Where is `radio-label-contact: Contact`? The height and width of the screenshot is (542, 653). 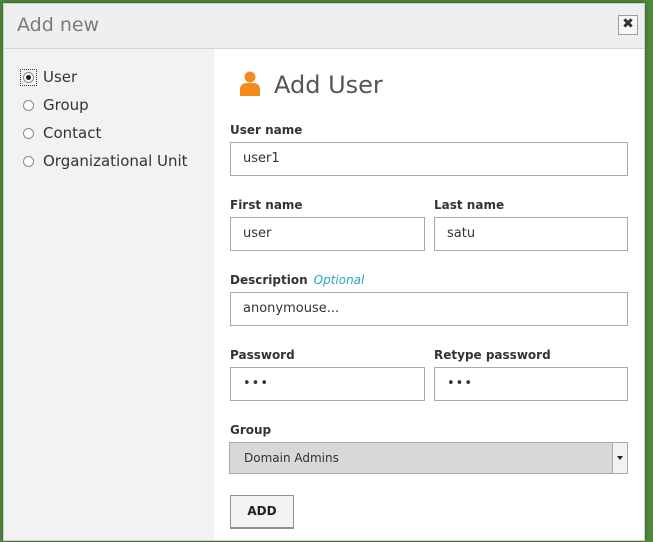 radio-label-contact: Contact is located at coordinates (72, 133).